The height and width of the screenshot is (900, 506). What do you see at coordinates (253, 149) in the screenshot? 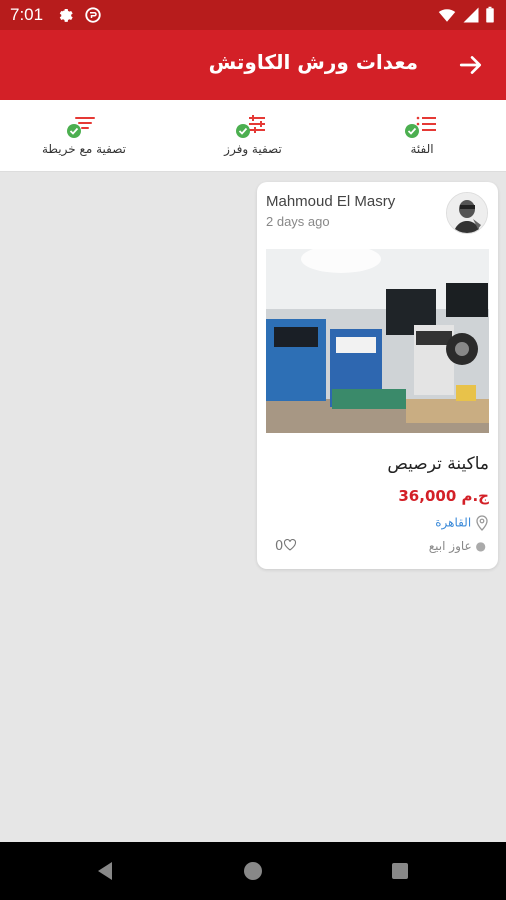
I see `filter-sort-label: تصفية وفرز` at bounding box center [253, 149].